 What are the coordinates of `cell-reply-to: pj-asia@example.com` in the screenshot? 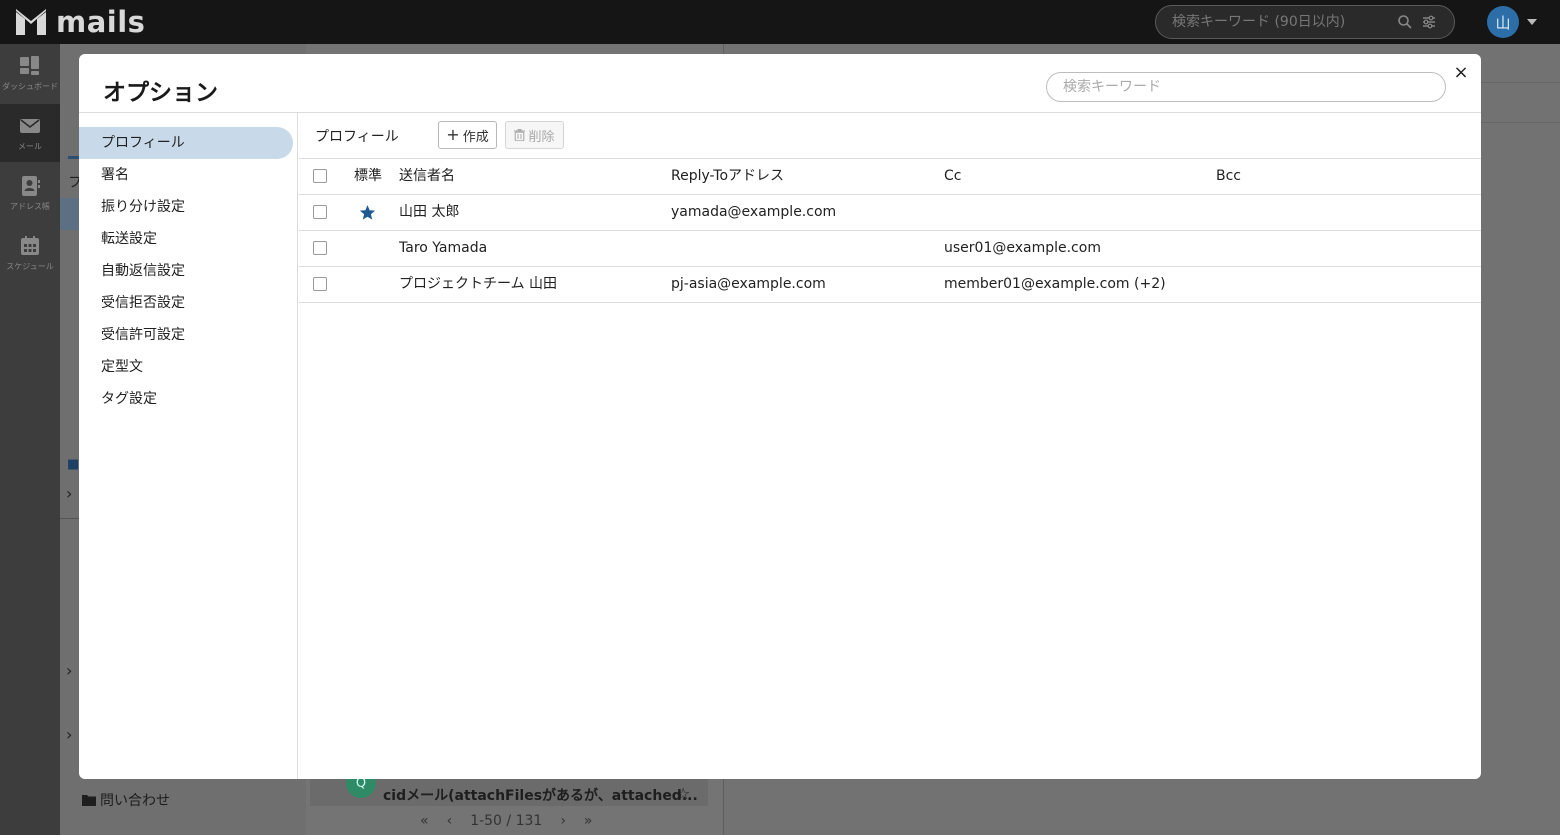 It's located at (748, 284).